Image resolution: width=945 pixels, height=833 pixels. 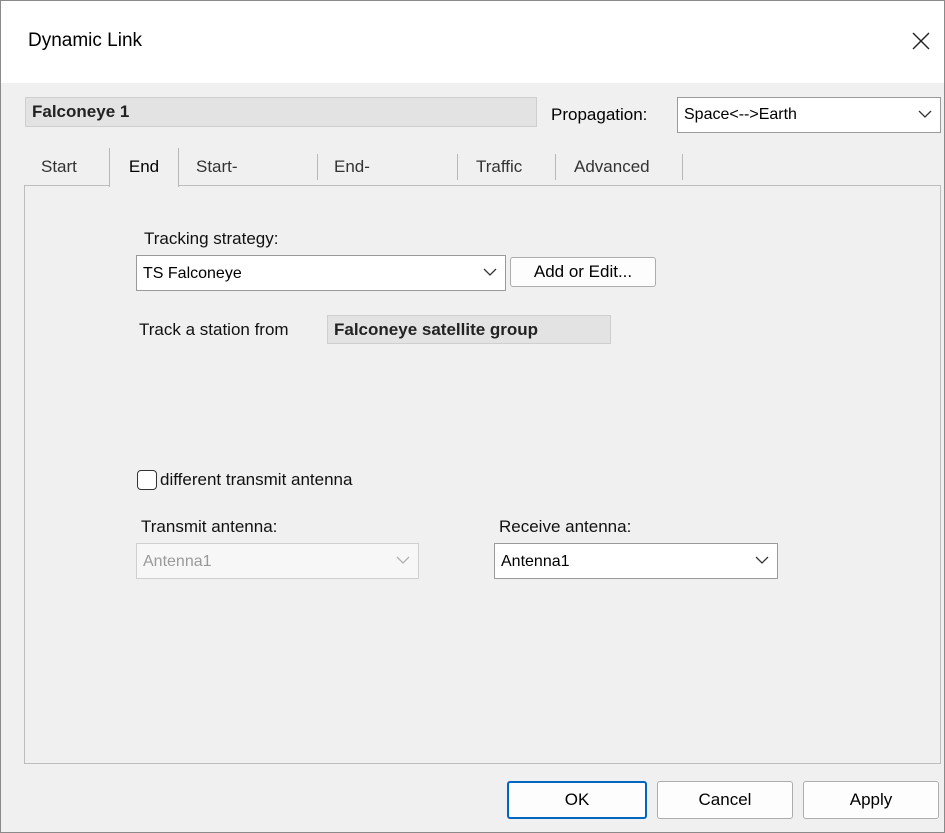 I want to click on transmit-antenna-value: Antenna1, so click(x=177, y=561).